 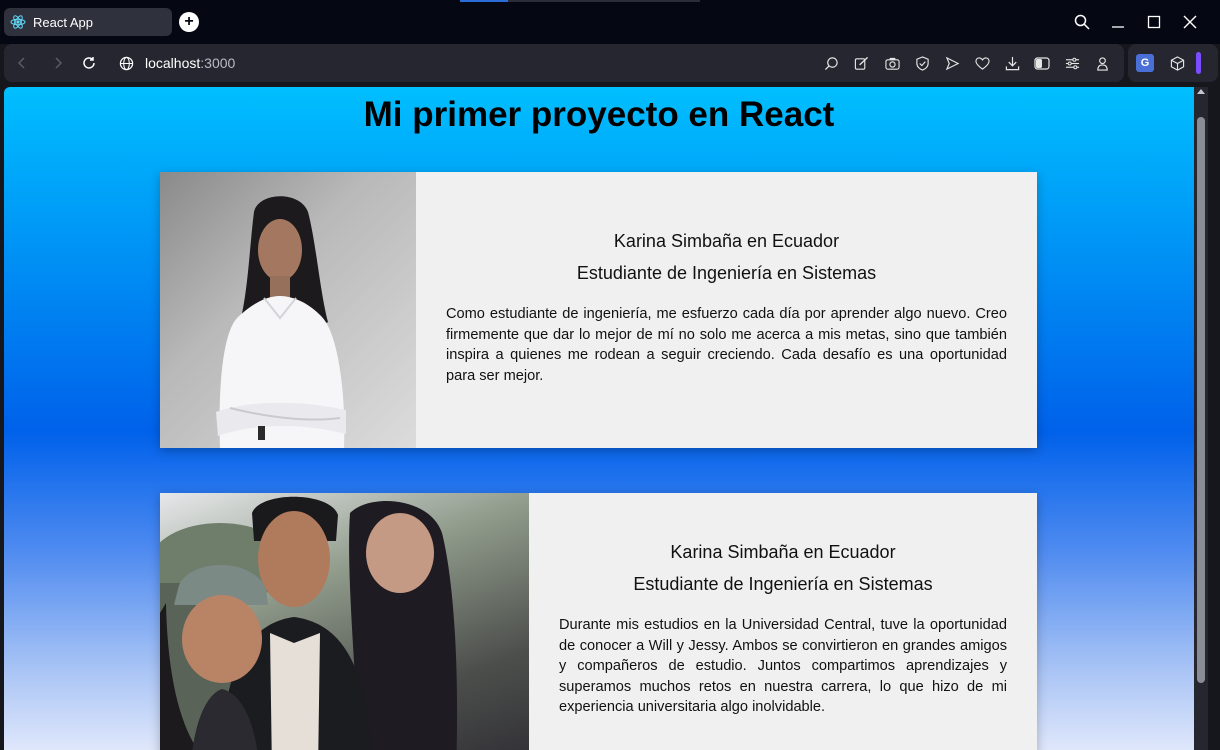 I want to click on globe-icon, so click(x=126, y=63).